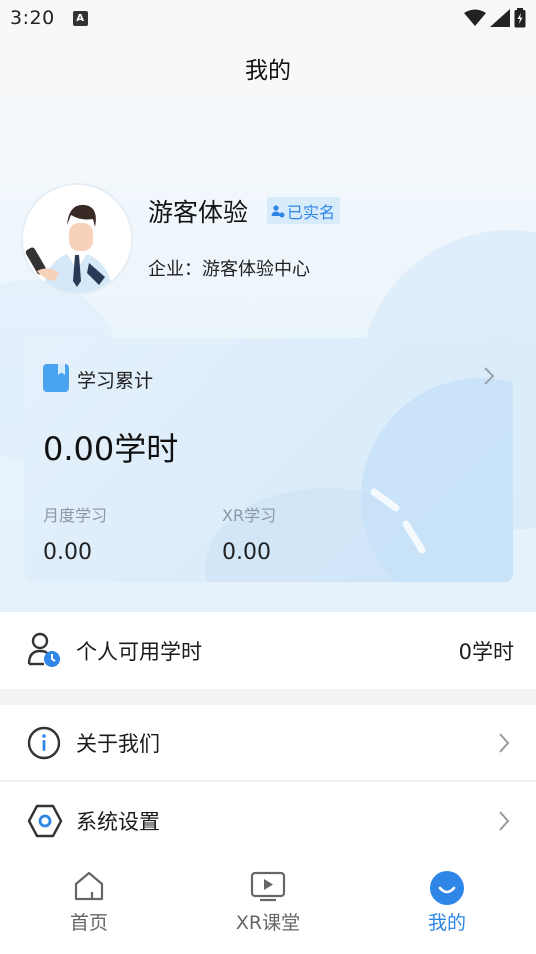 This screenshot has height=954, width=536. I want to click on monthly-study-value: 0.00, so click(67, 552).